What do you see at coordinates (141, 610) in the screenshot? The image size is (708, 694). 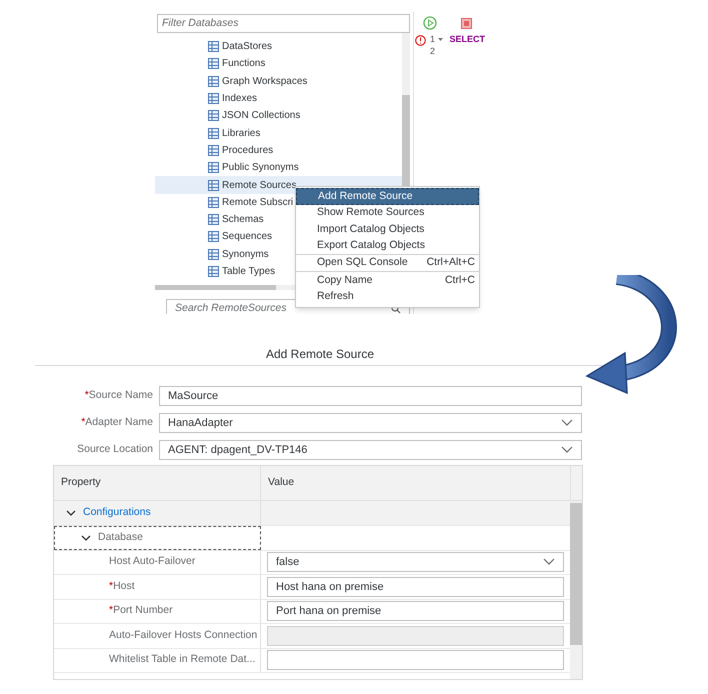 I see `property-label: *Port Number` at bounding box center [141, 610].